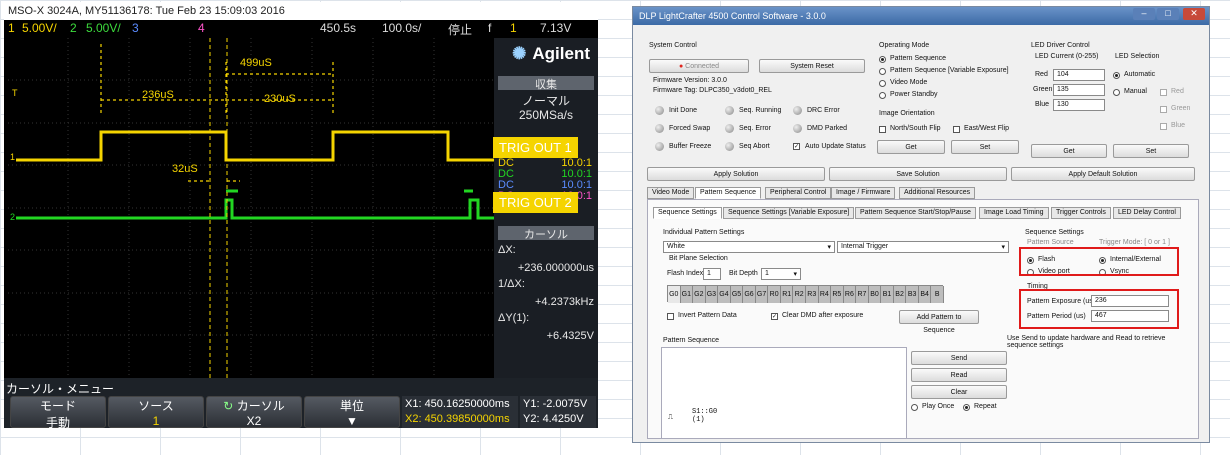  Describe the element at coordinates (712, 294) in the screenshot. I see `bit-plane-g3: G3` at that location.